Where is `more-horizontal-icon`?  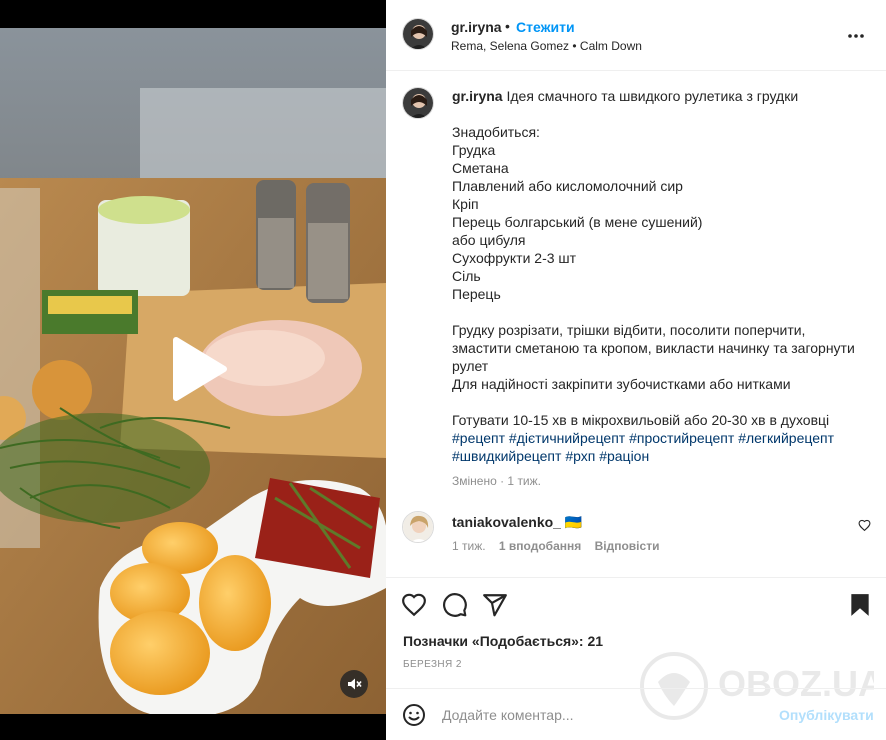
more-horizontal-icon is located at coordinates (856, 36).